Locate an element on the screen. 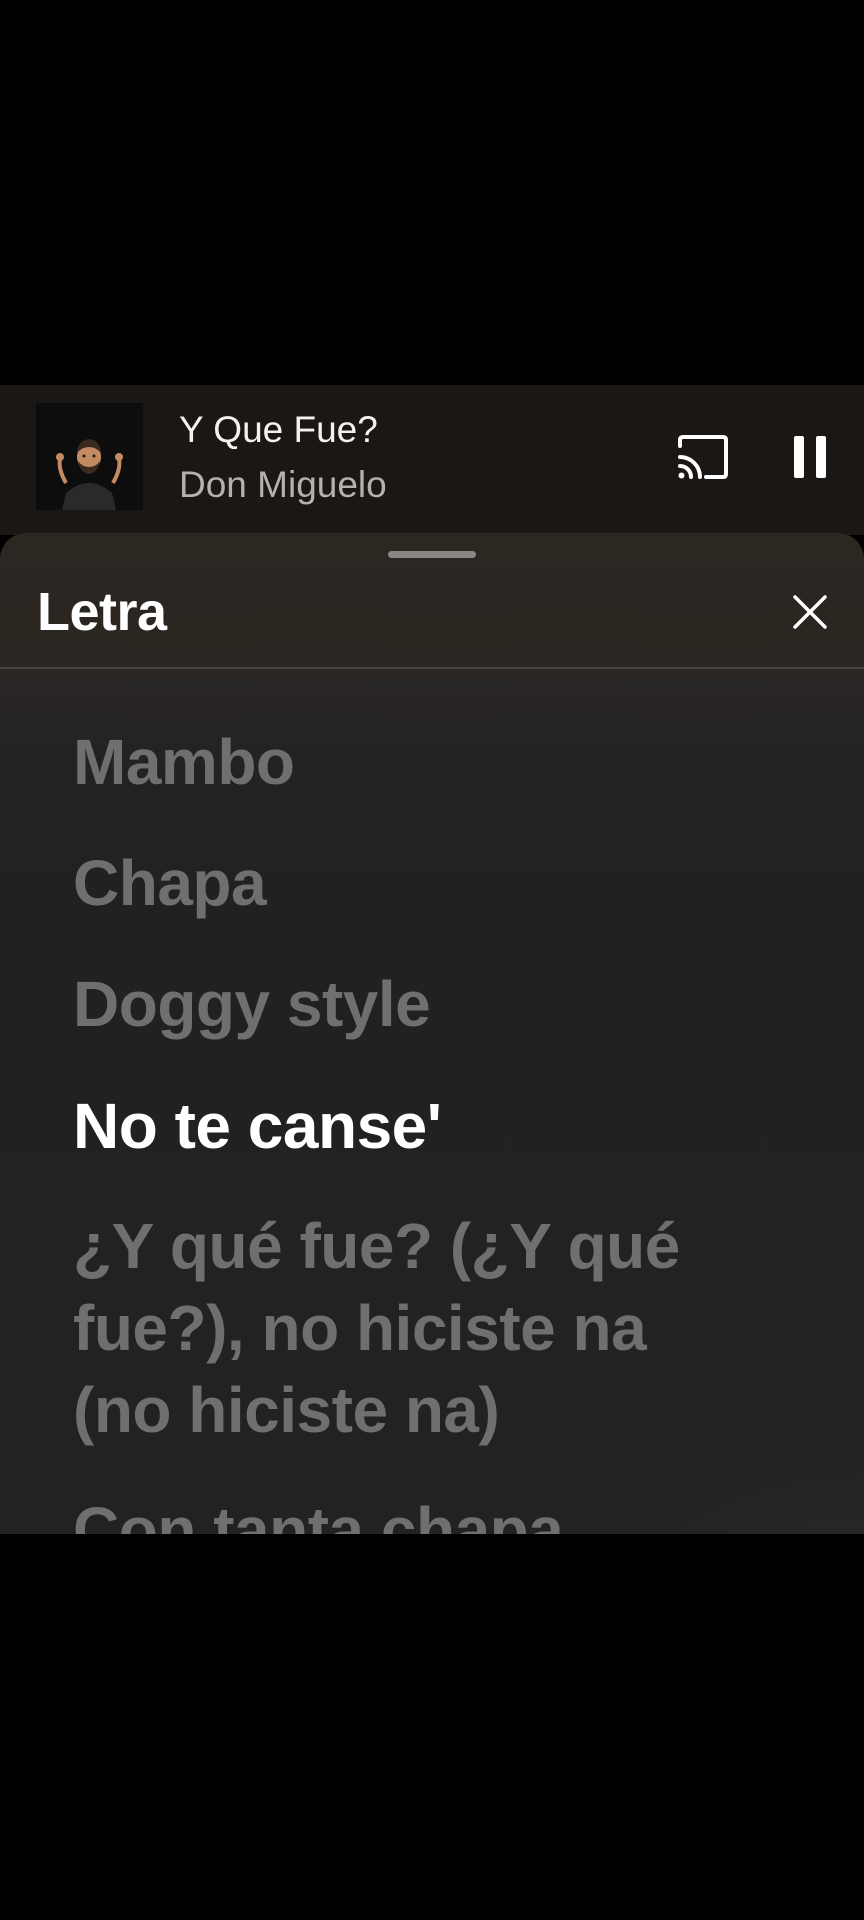  pause-button is located at coordinates (810, 457).